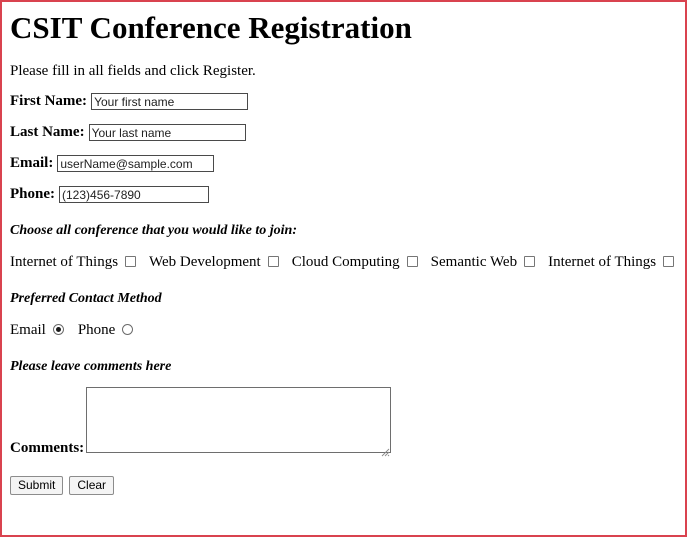 The width and height of the screenshot is (687, 537). What do you see at coordinates (170, 102) in the screenshot?
I see `first-name-input` at bounding box center [170, 102].